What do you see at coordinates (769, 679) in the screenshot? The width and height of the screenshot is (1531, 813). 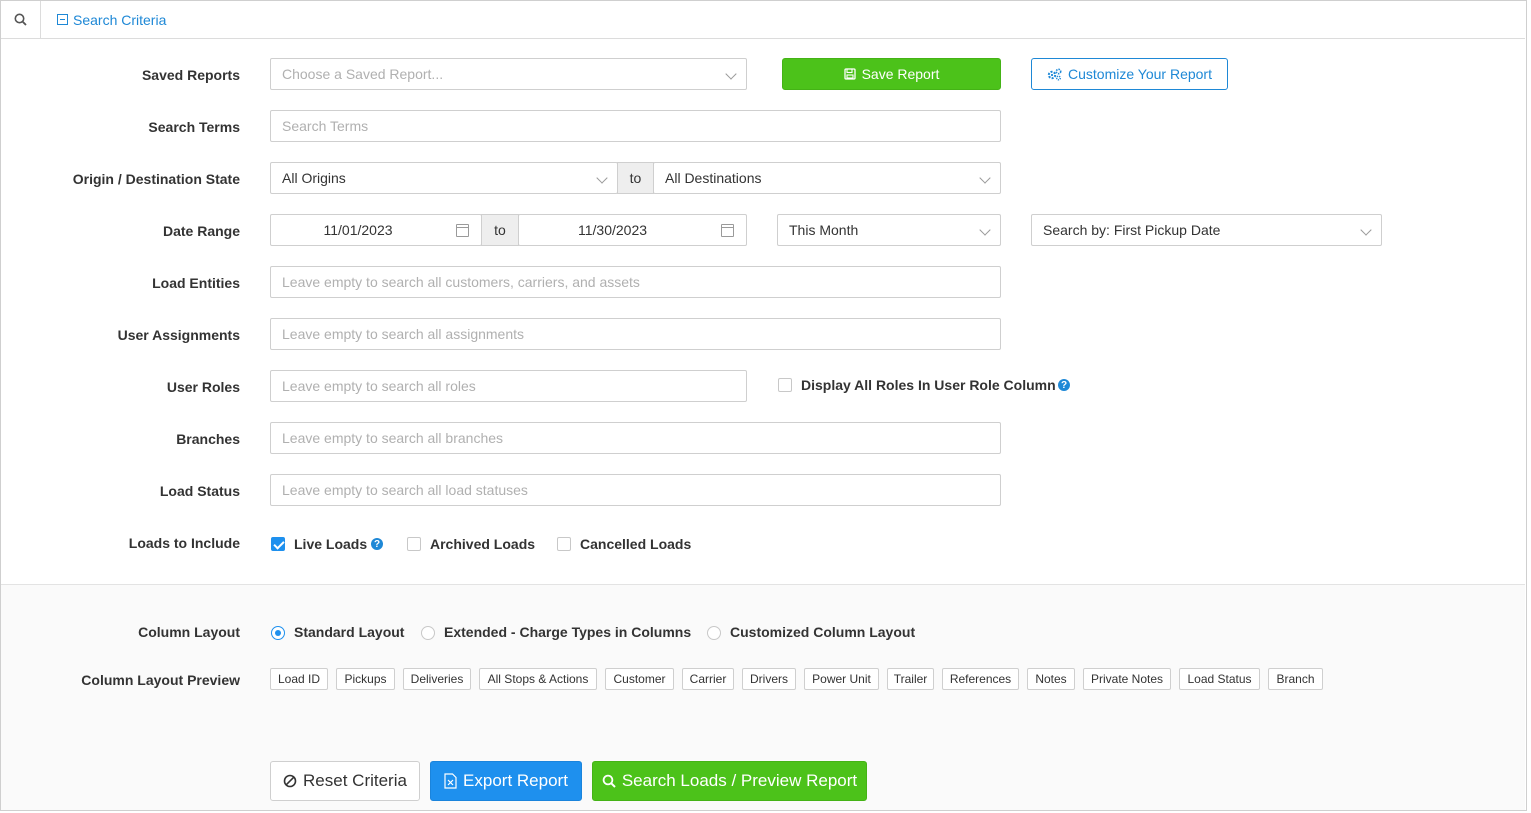 I see `column-tag: Drivers` at bounding box center [769, 679].